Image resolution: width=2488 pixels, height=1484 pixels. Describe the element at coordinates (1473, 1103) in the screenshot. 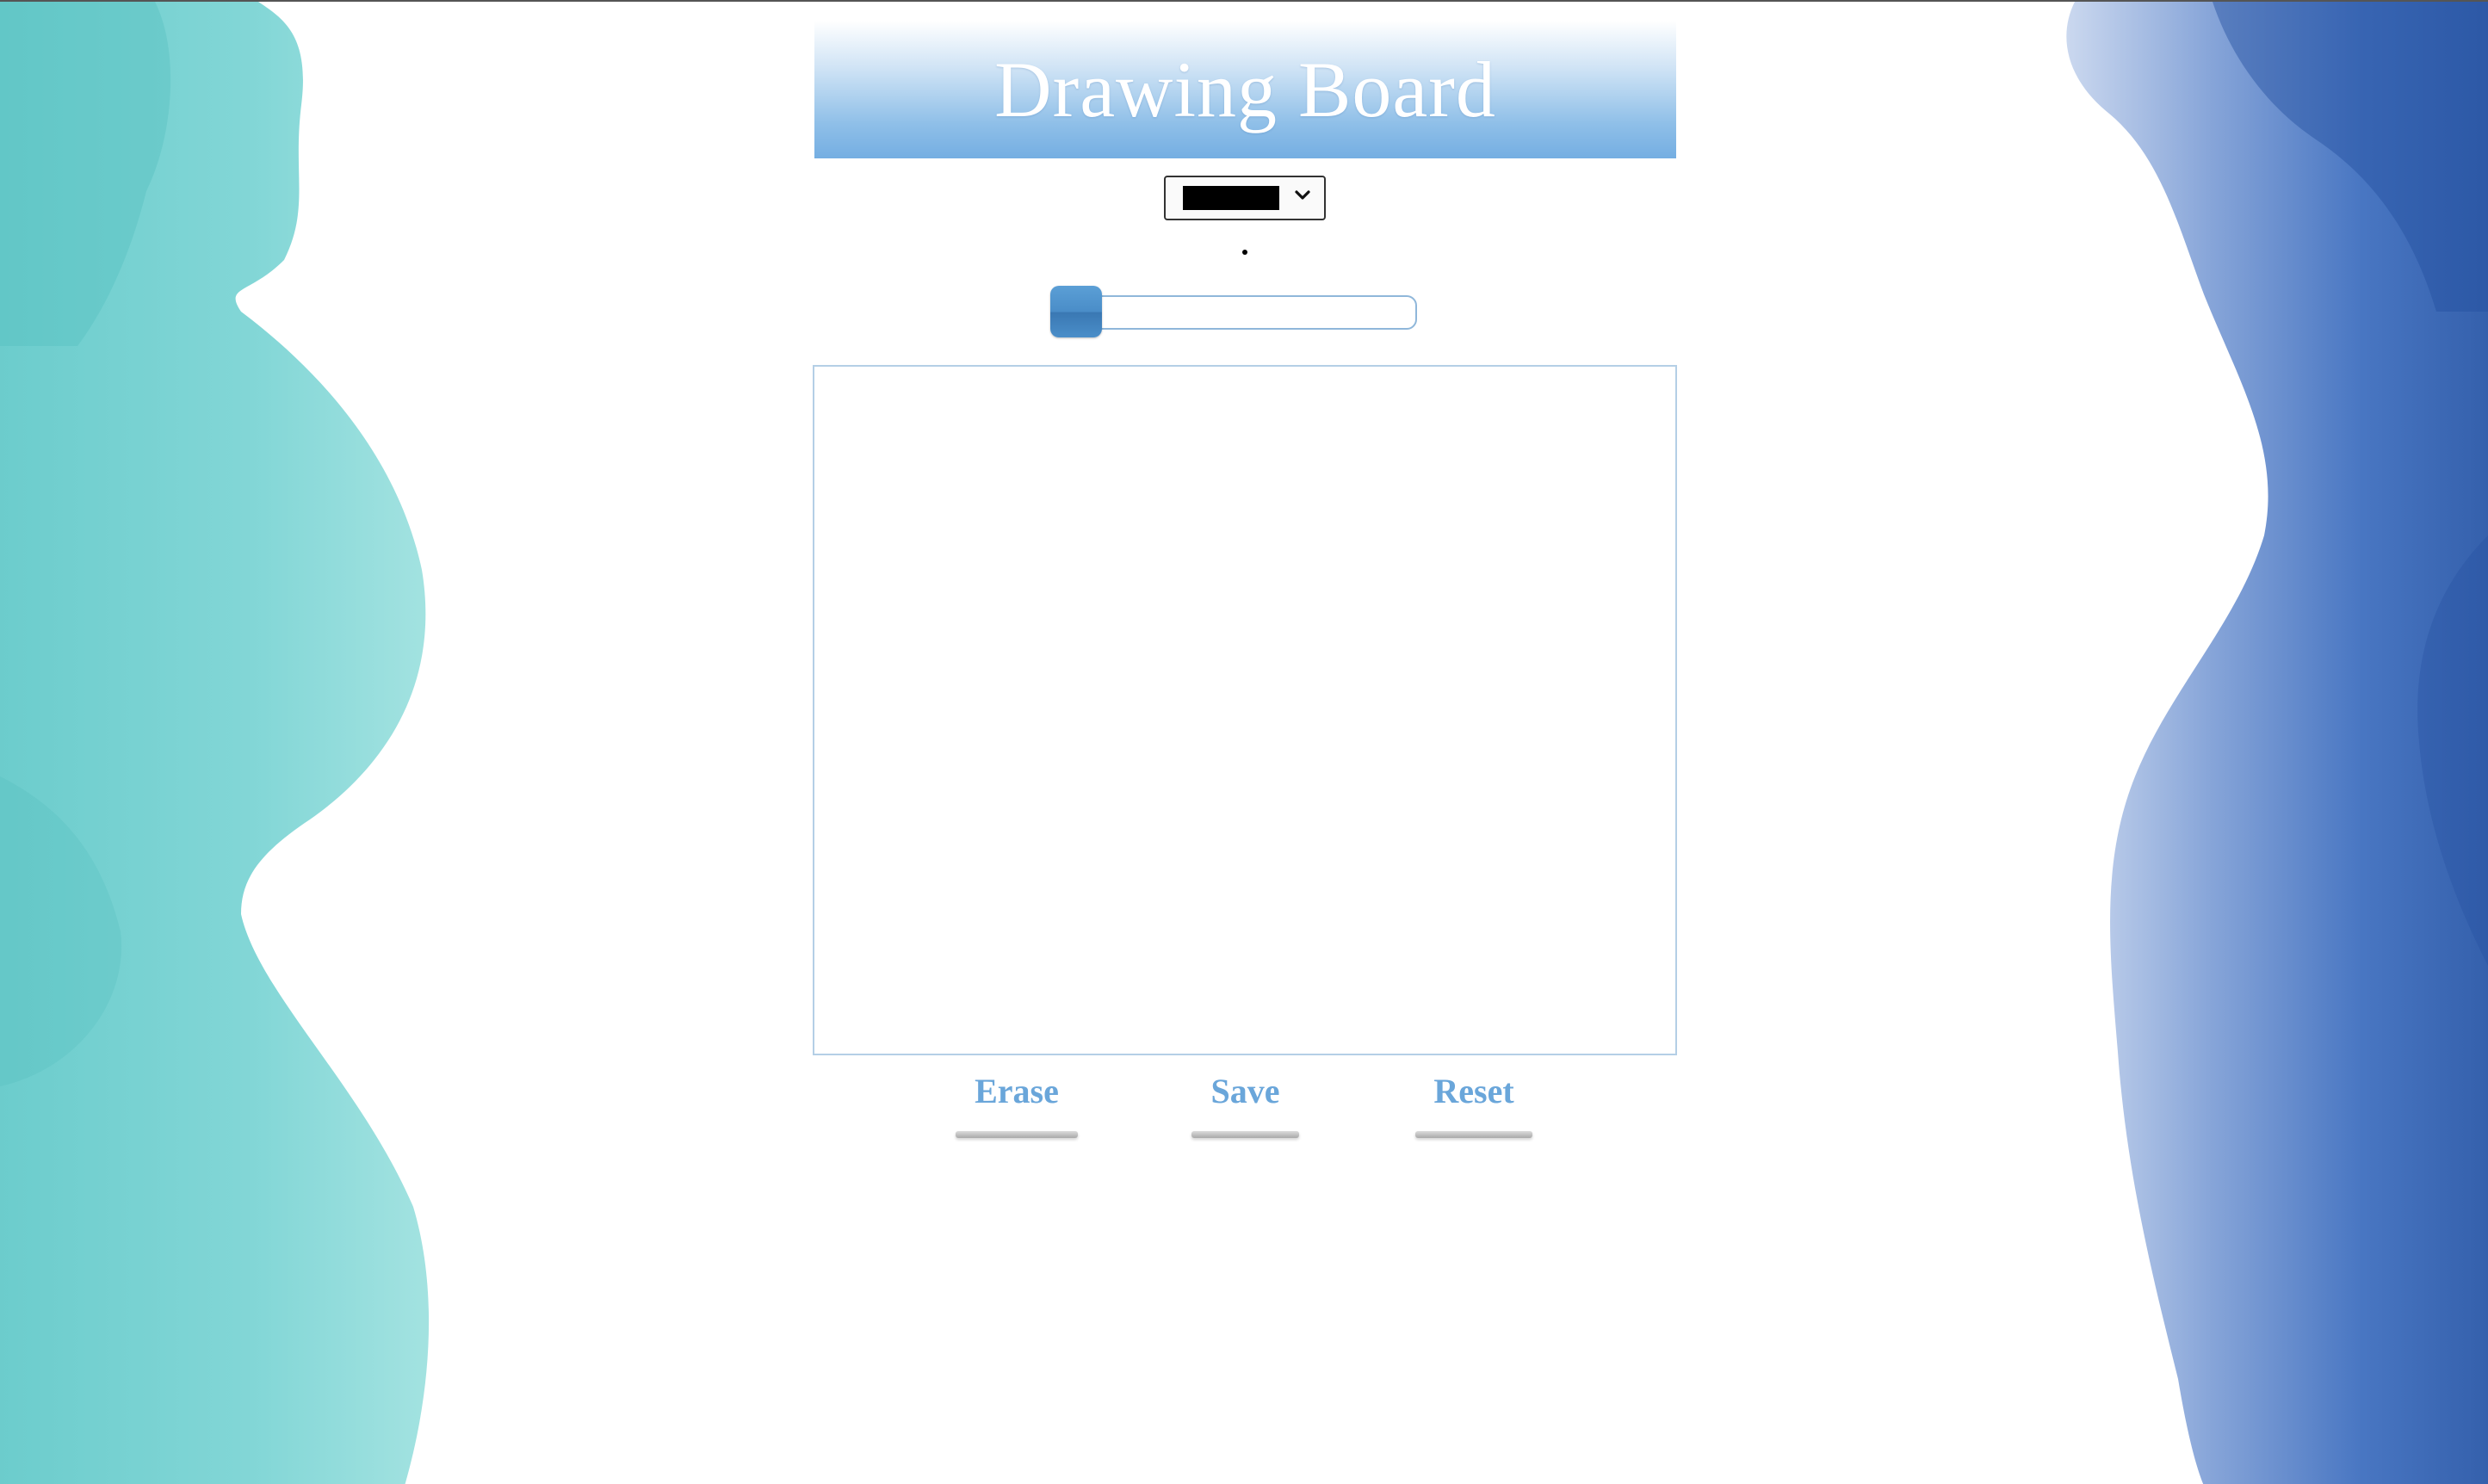

I see `reset-button: Reset` at that location.